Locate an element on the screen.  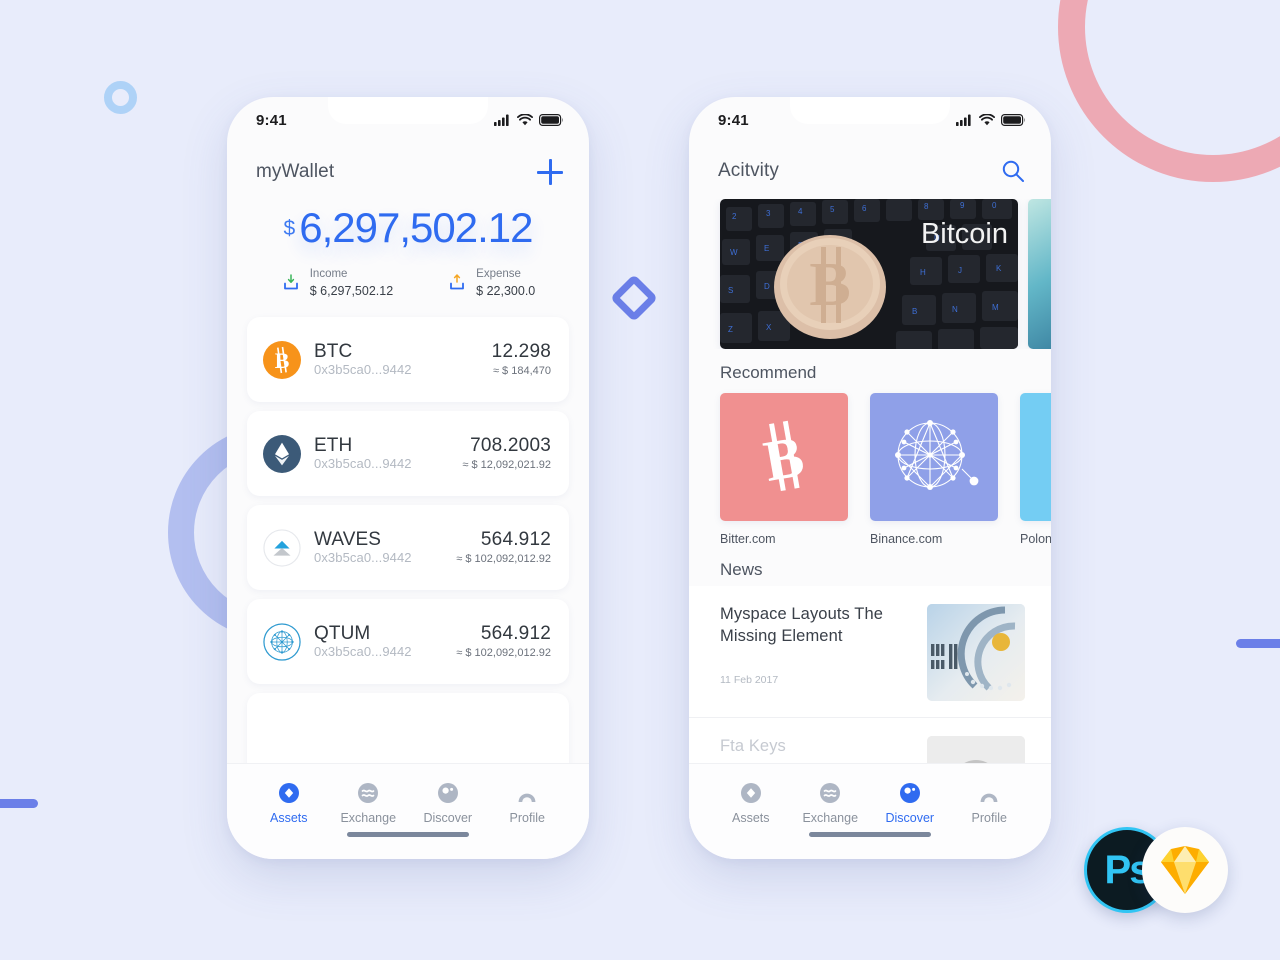
profile-person-icon is located at coordinates (527, 797).